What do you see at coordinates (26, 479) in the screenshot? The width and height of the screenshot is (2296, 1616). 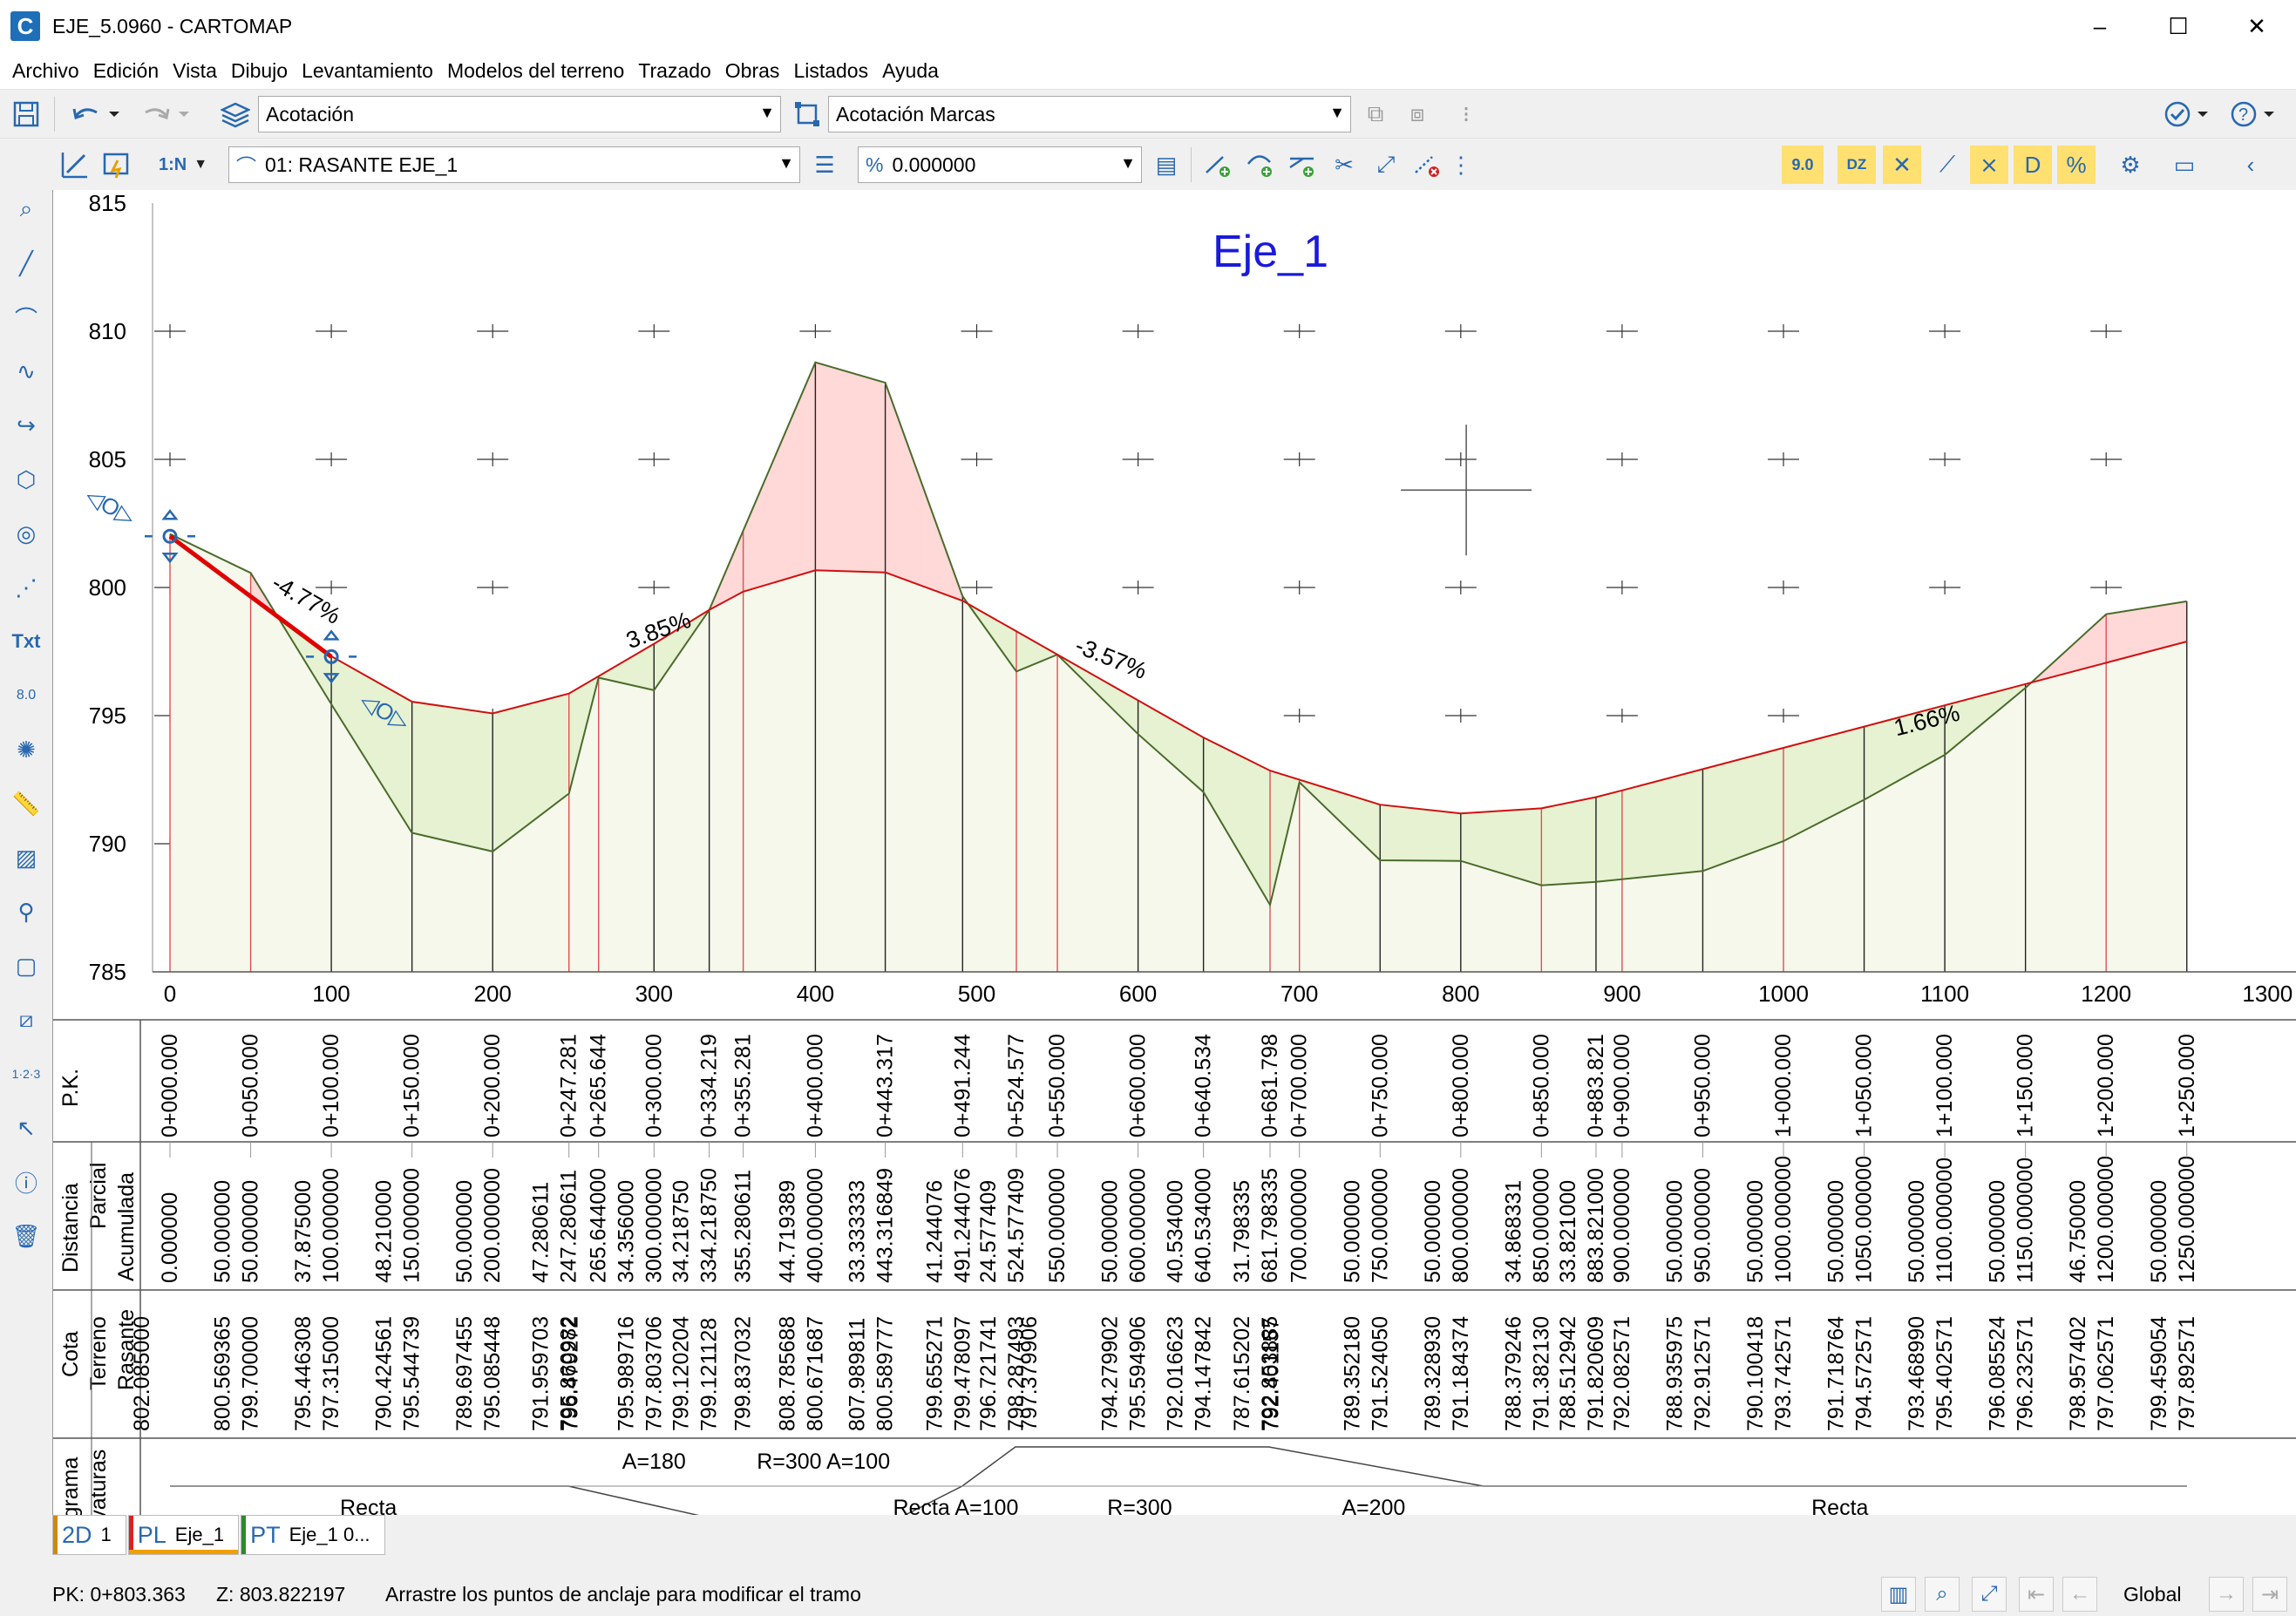 I see `polygon-tool-icon: ⬡` at bounding box center [26, 479].